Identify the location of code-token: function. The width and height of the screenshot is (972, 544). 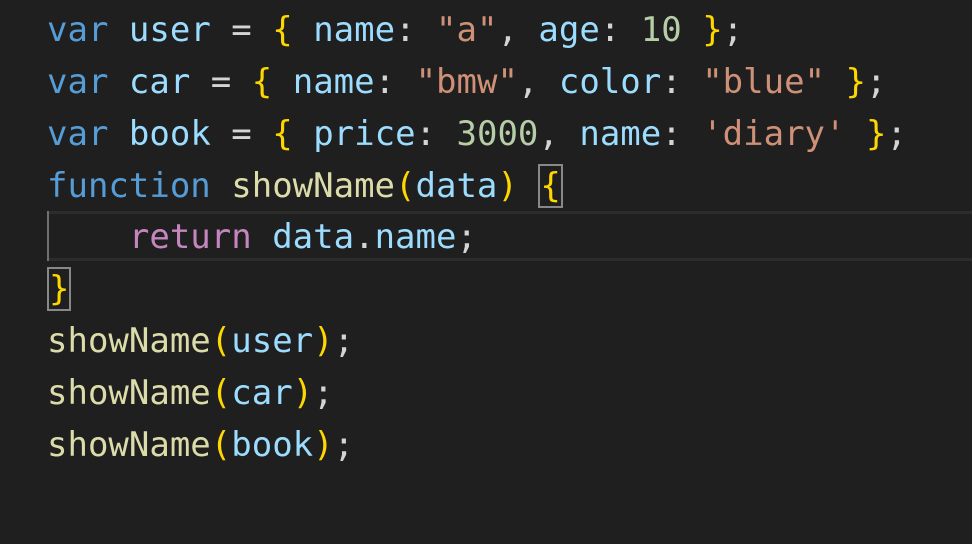
(129, 186).